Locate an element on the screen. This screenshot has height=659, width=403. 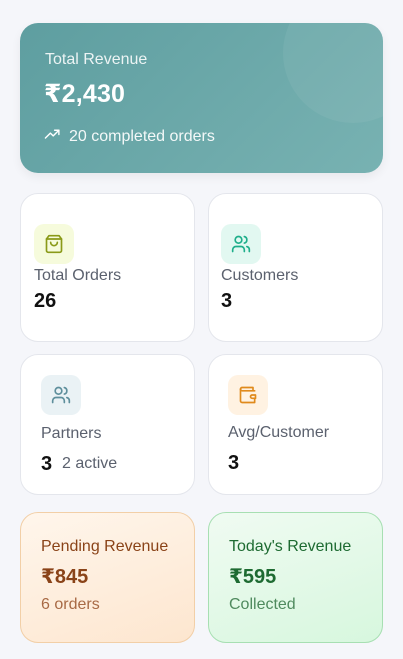
total-revenue-label: Total Revenue is located at coordinates (96, 59).